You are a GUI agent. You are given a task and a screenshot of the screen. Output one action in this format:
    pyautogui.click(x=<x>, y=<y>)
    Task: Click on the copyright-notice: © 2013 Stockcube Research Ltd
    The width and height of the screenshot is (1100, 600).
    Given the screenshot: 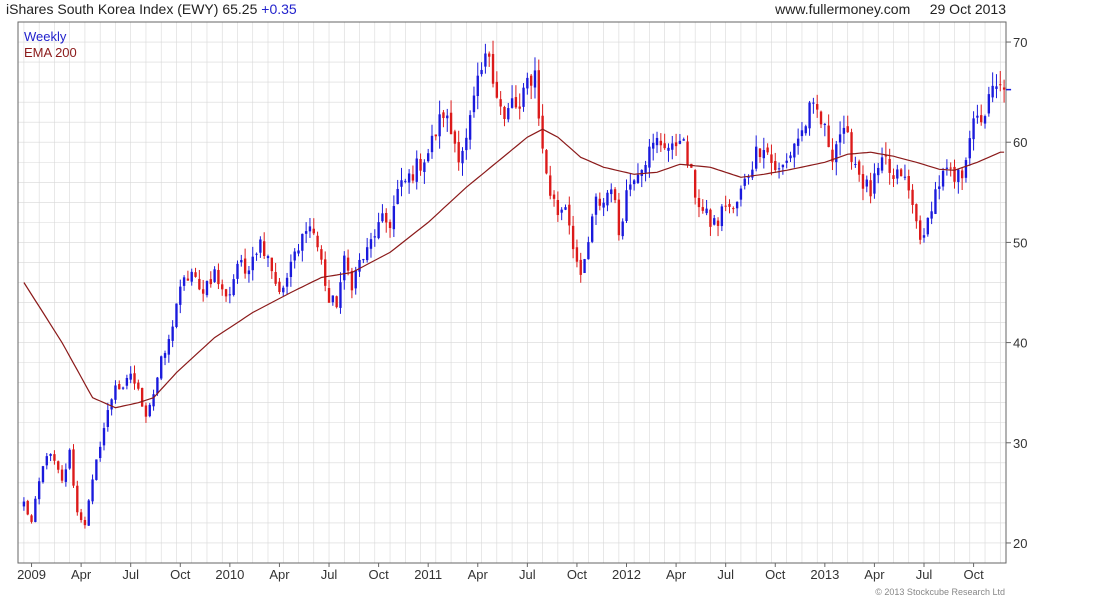 What is the action you would take?
    pyautogui.click(x=940, y=592)
    